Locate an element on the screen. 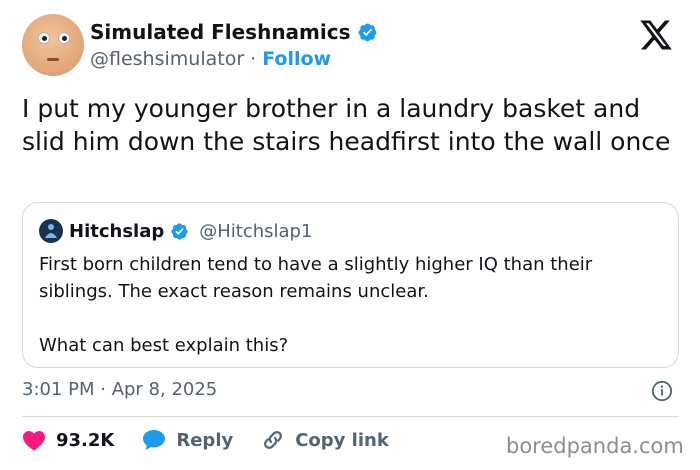 Image resolution: width=700 pixels, height=470 pixels. avatar-mouth is located at coordinates (53, 59).